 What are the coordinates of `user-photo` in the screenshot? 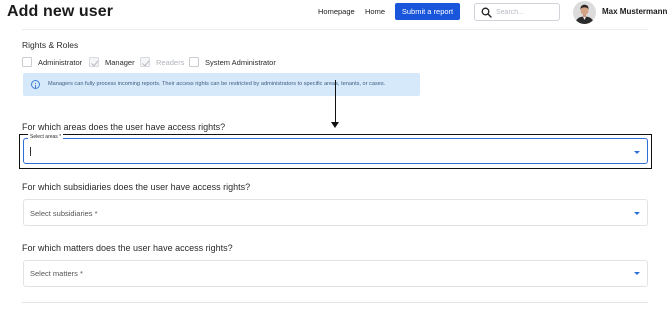 It's located at (584, 12).